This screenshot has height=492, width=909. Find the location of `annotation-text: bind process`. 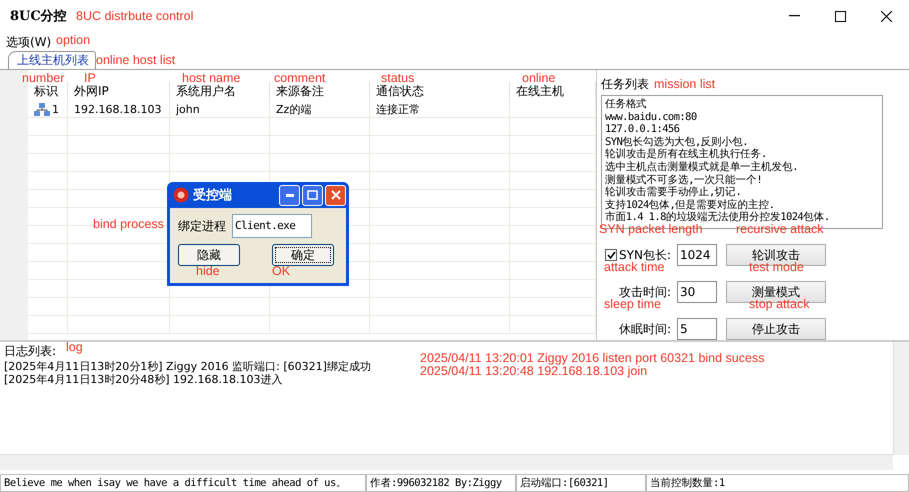

annotation-text: bind process is located at coordinates (128, 224).